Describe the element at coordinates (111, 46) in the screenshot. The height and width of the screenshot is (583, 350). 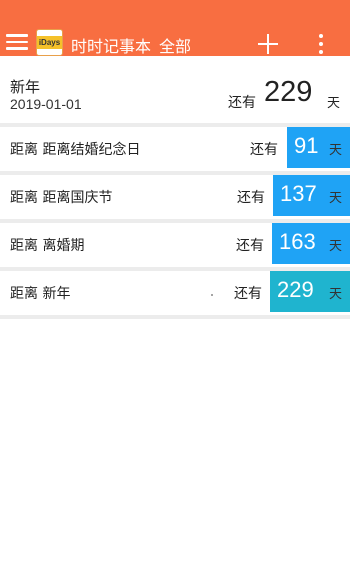
I see `app-title-text: 时时记事本` at that location.